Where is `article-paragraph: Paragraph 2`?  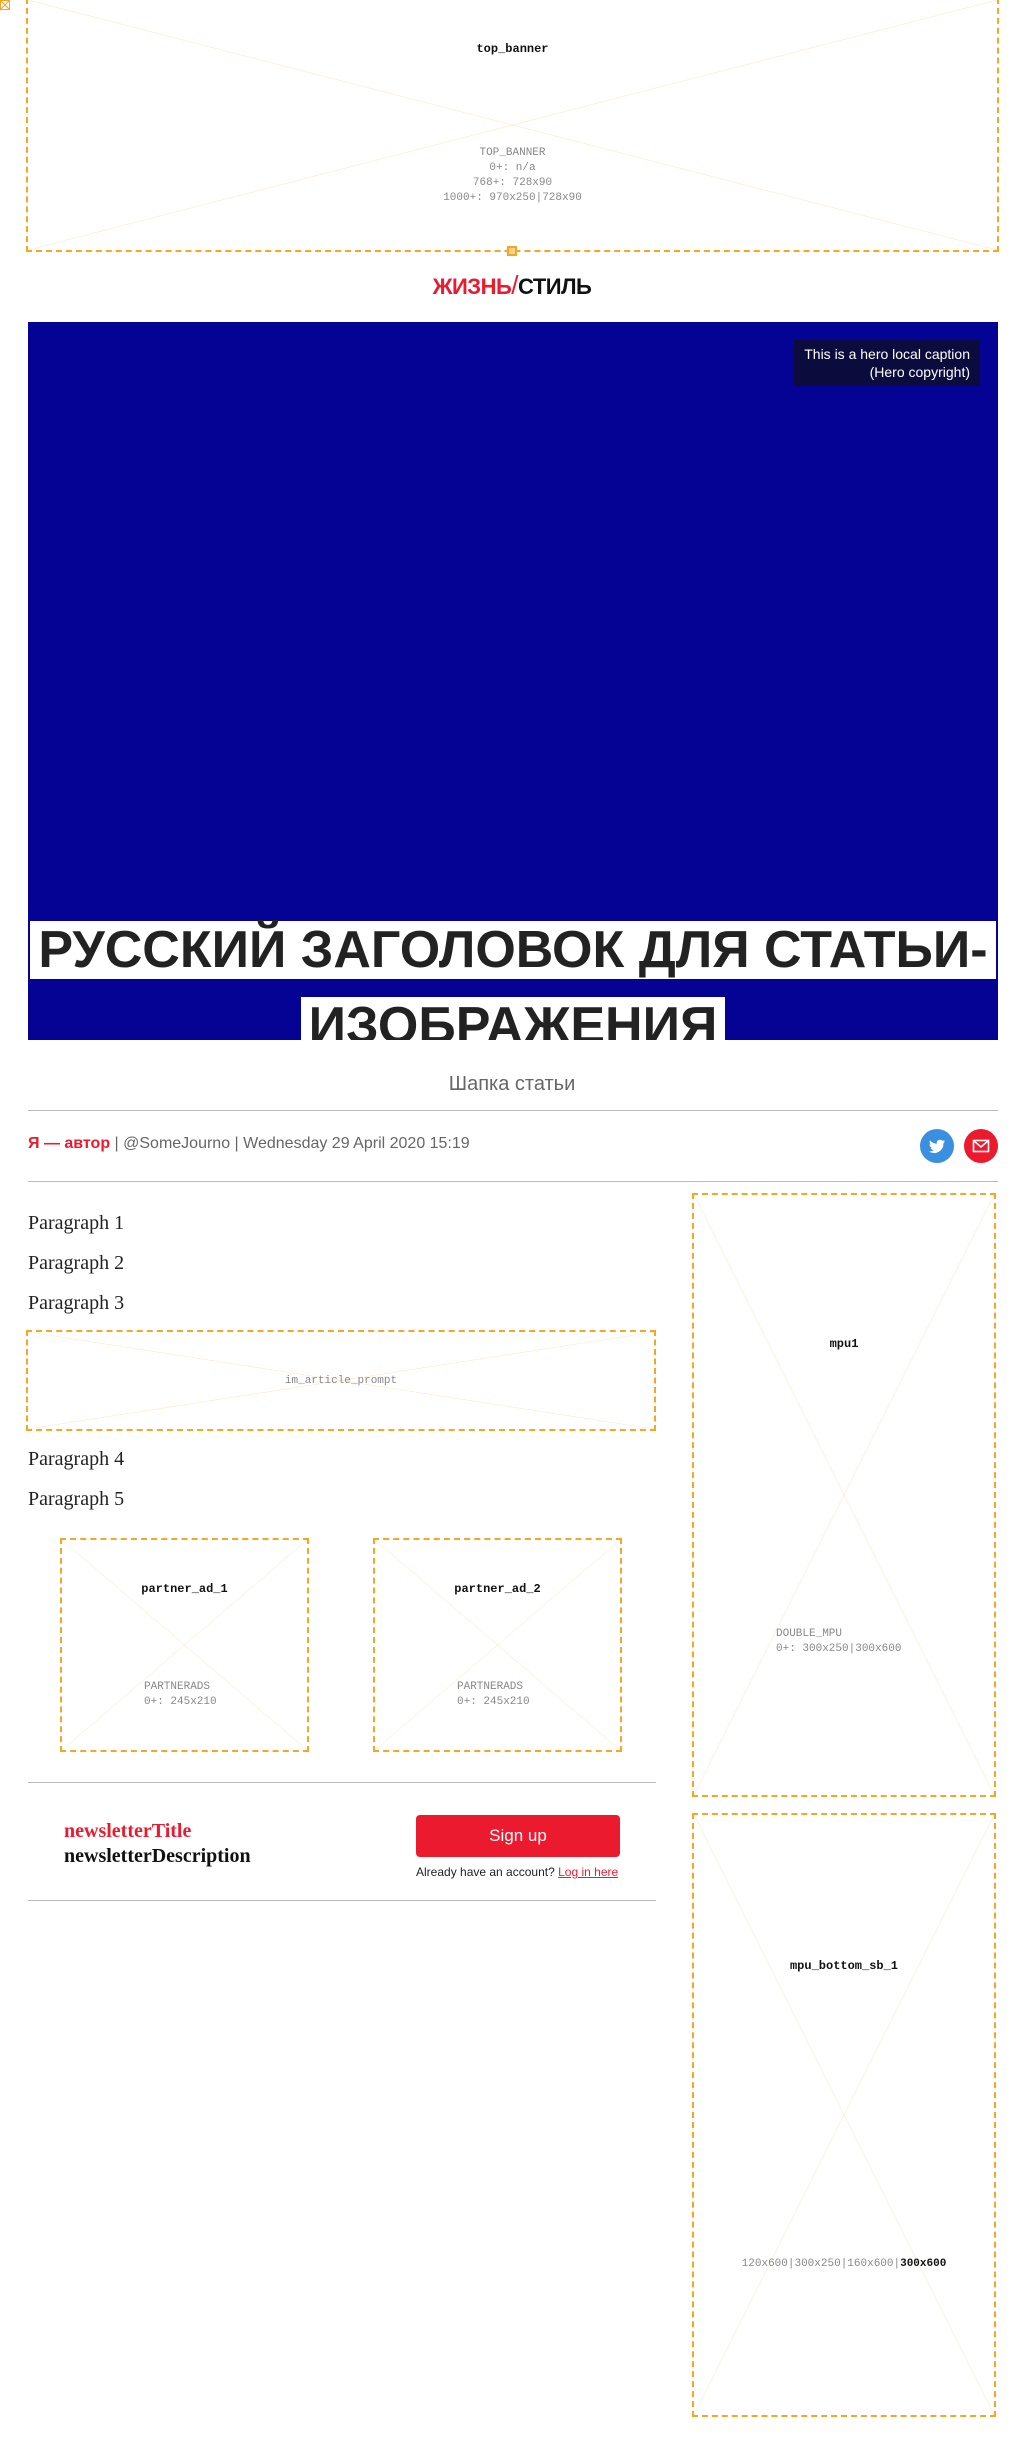 article-paragraph: Paragraph 2 is located at coordinates (76, 1263).